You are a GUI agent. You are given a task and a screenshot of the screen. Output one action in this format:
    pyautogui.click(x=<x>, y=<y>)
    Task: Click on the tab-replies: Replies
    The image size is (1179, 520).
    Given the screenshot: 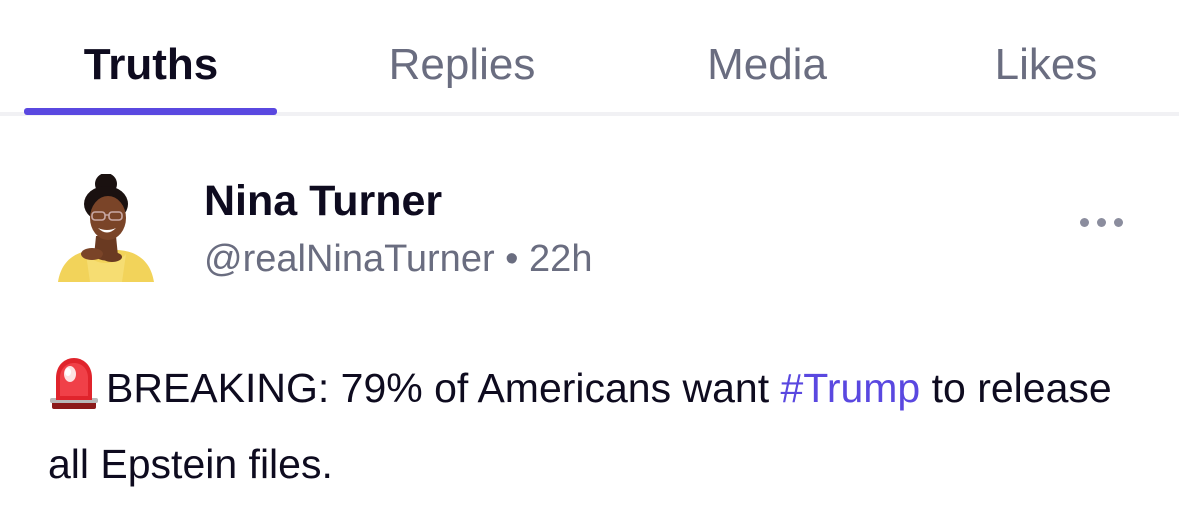 What is the action you would take?
    pyautogui.click(x=462, y=65)
    